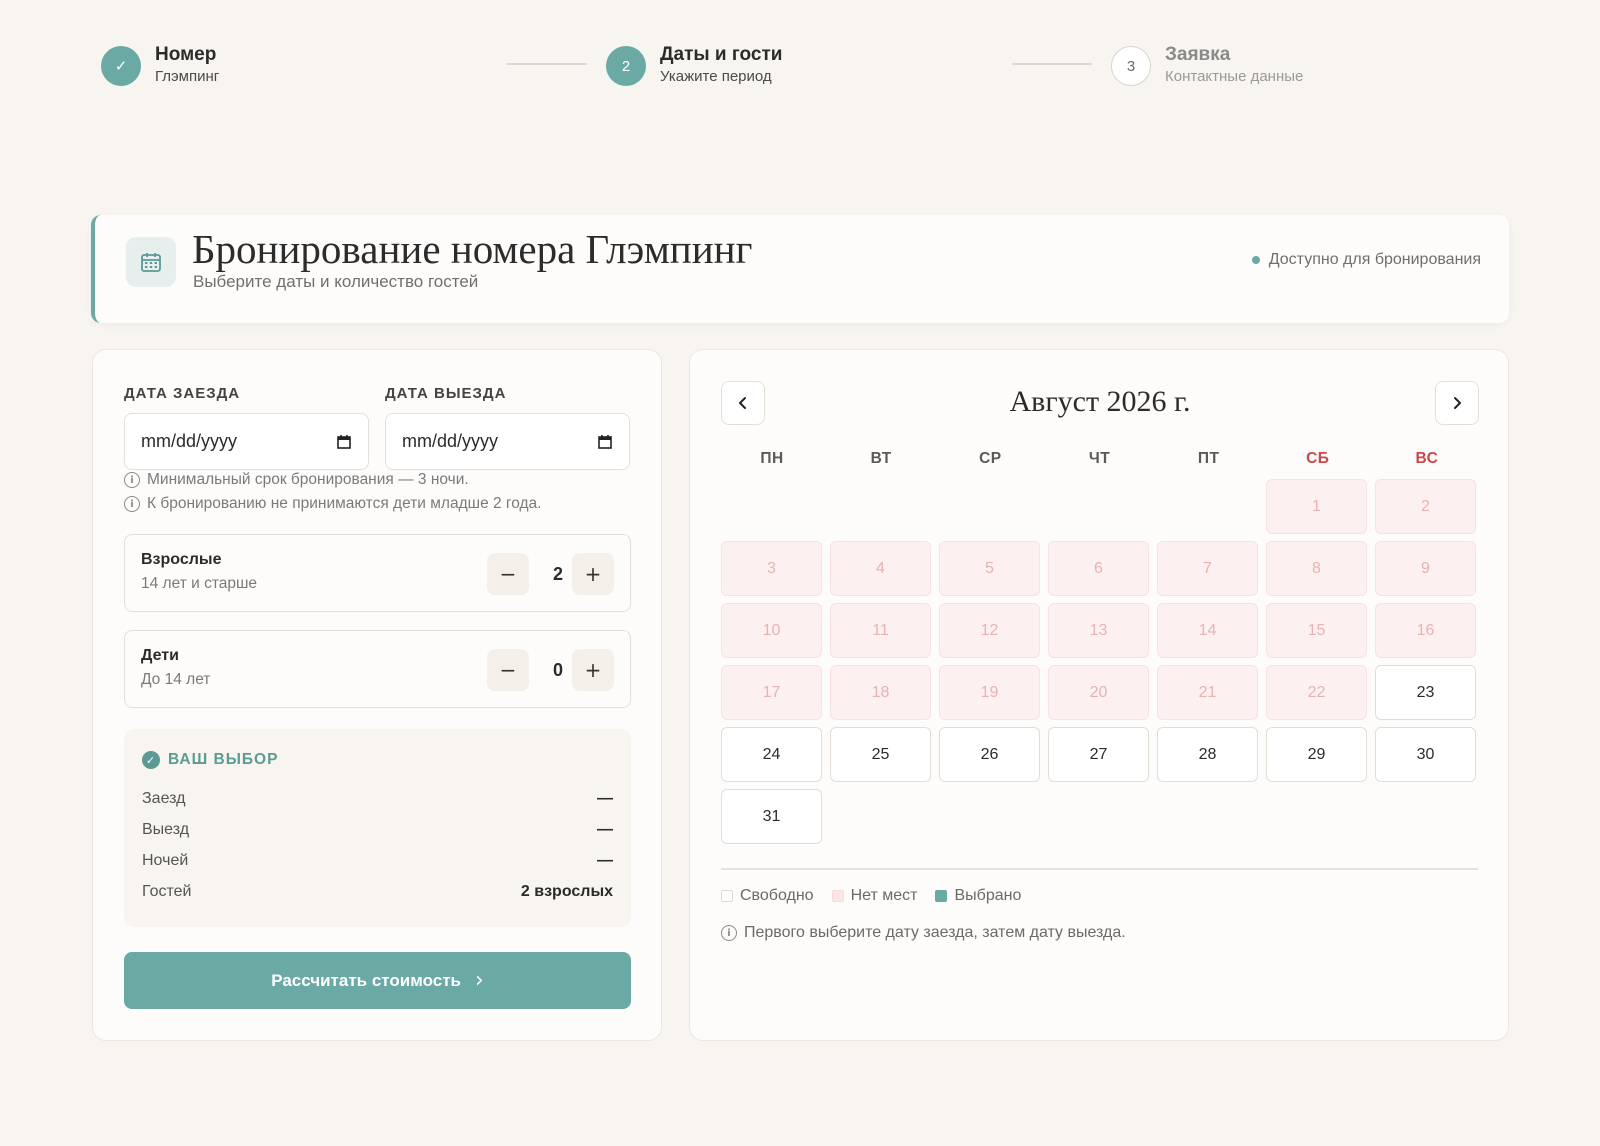 The height and width of the screenshot is (1146, 1600). Describe the element at coordinates (165, 860) in the screenshot. I see `summary-label: Ночей` at that location.